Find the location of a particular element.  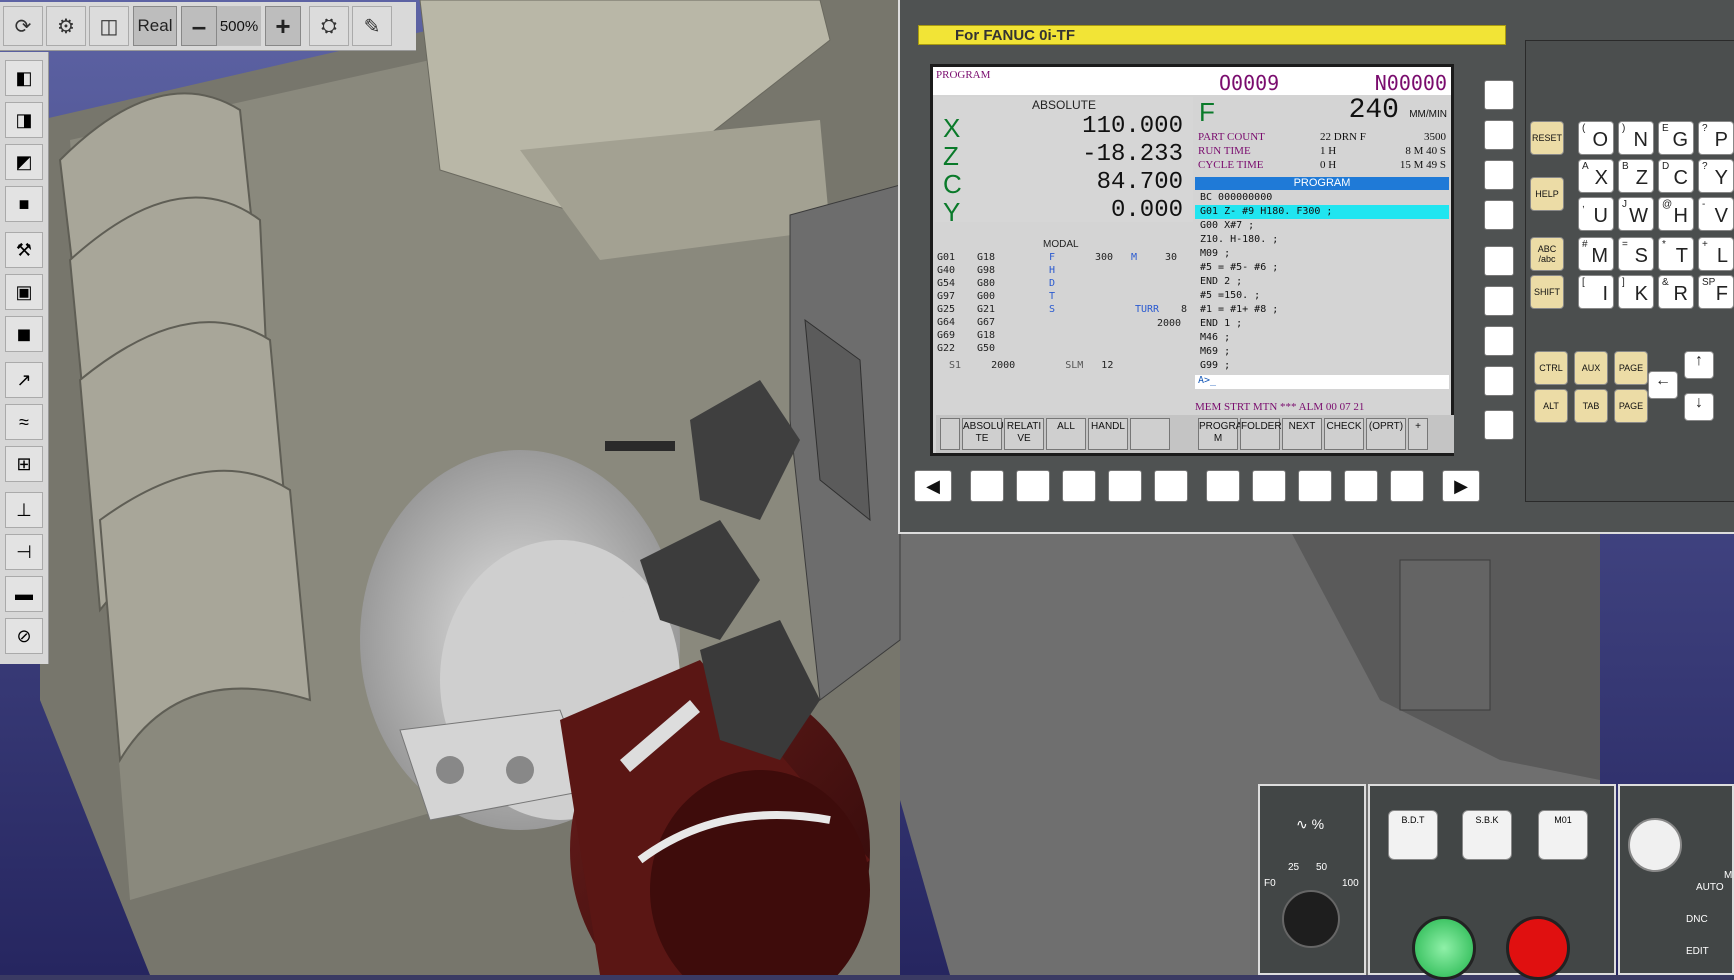

program-line: G00 X#7 ; is located at coordinates (1322, 226).